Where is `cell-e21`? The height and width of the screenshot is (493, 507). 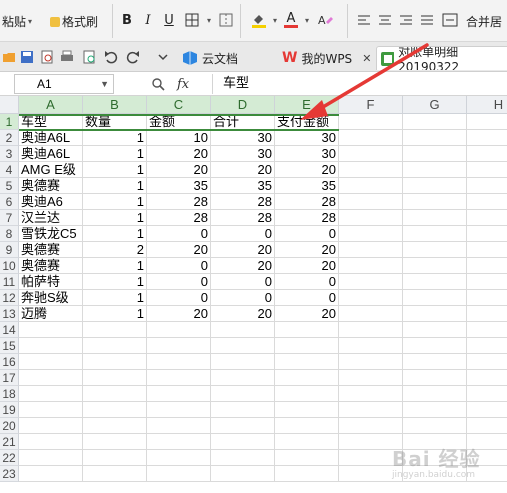 cell-e21 is located at coordinates (307, 442).